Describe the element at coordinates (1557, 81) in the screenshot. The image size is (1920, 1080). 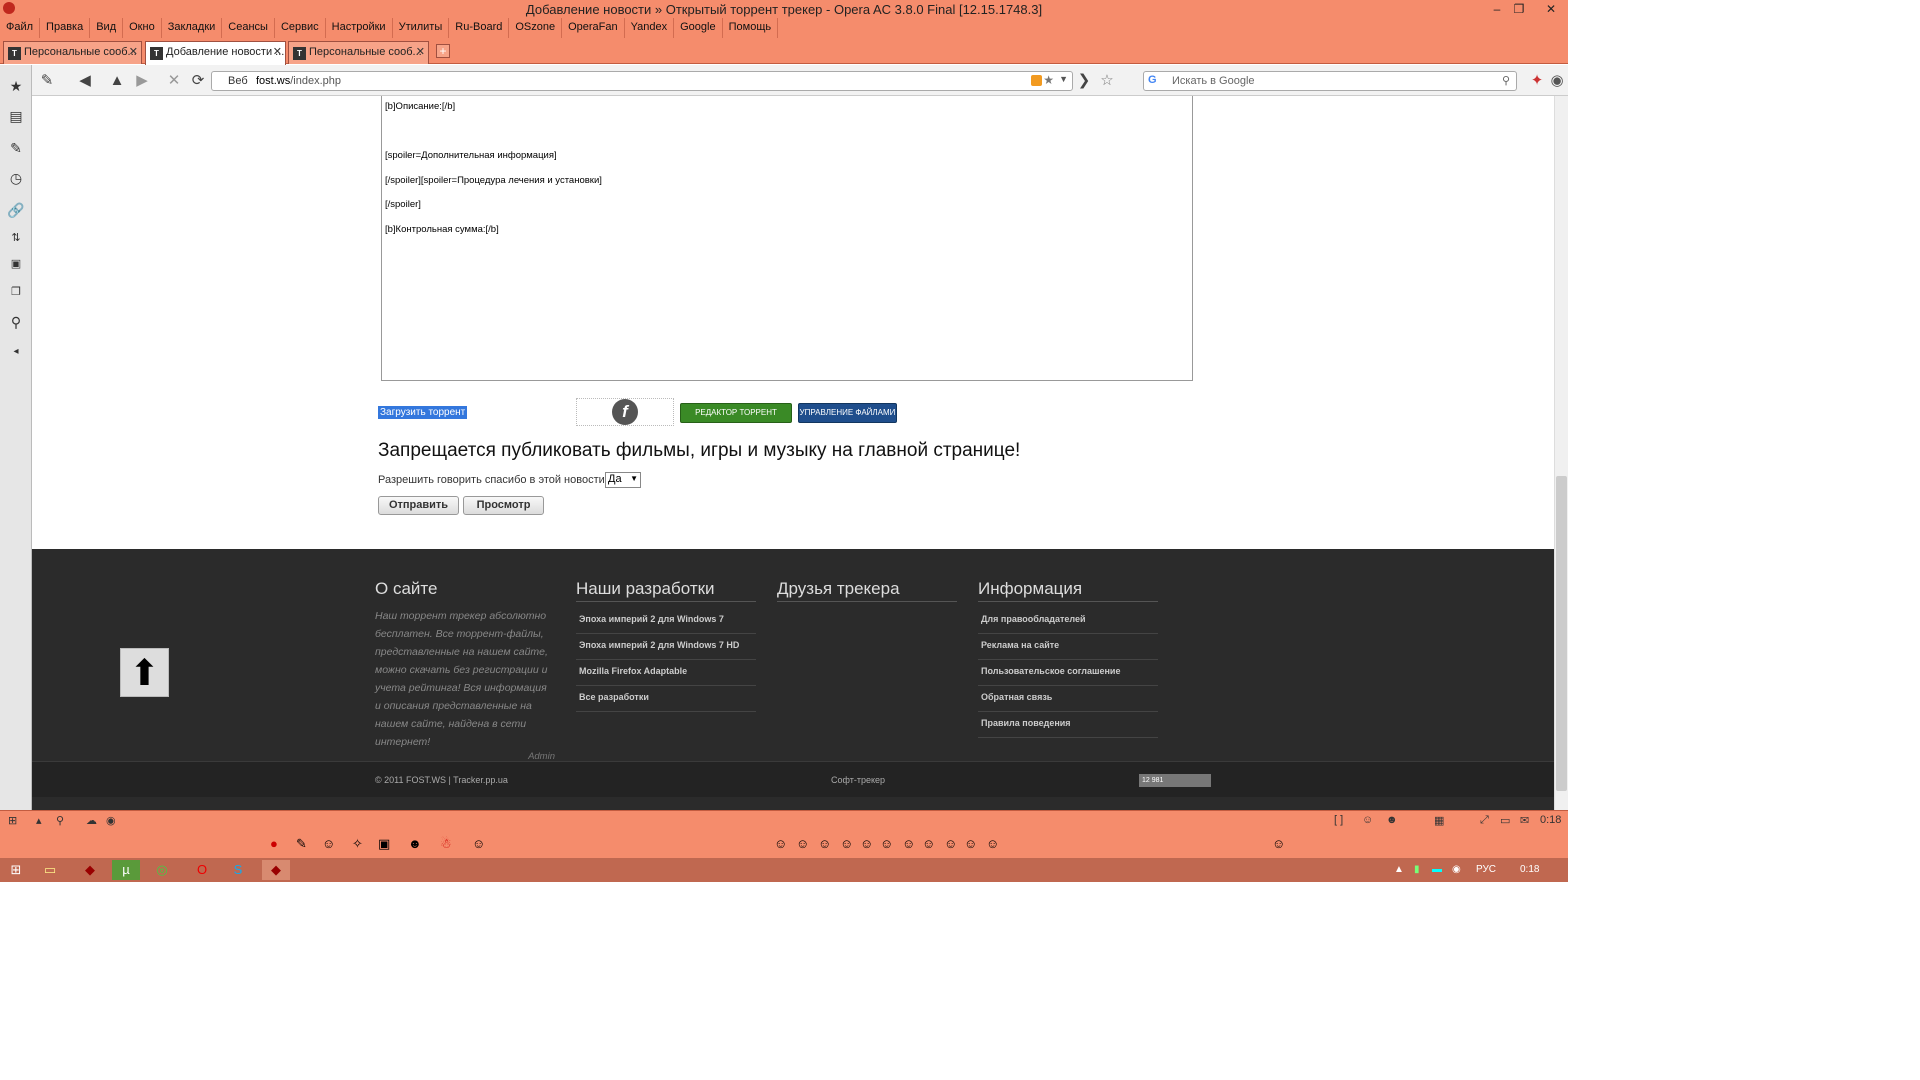
I see `eye-icon: ◉` at that location.